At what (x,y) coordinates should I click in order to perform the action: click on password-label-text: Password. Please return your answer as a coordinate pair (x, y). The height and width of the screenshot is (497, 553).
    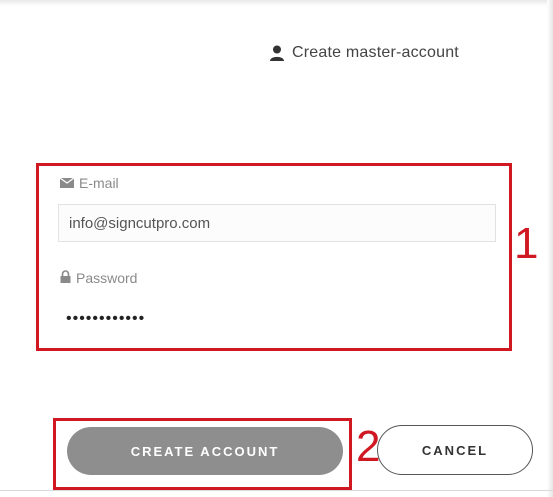
    Looking at the image, I should click on (107, 278).